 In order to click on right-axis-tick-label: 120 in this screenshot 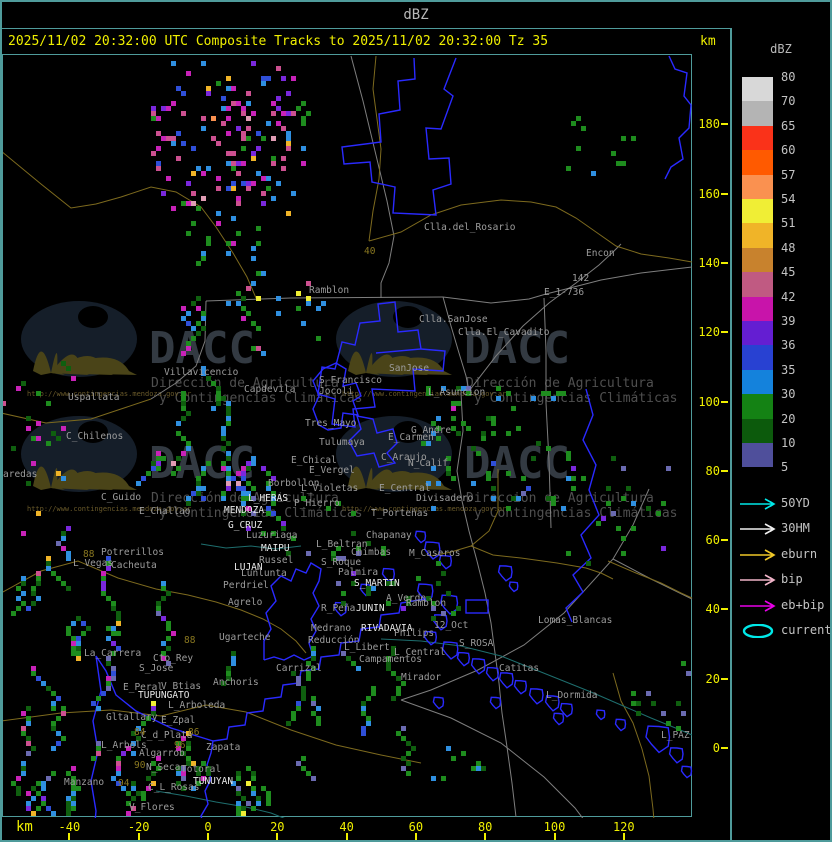, I will do `click(709, 332)`.